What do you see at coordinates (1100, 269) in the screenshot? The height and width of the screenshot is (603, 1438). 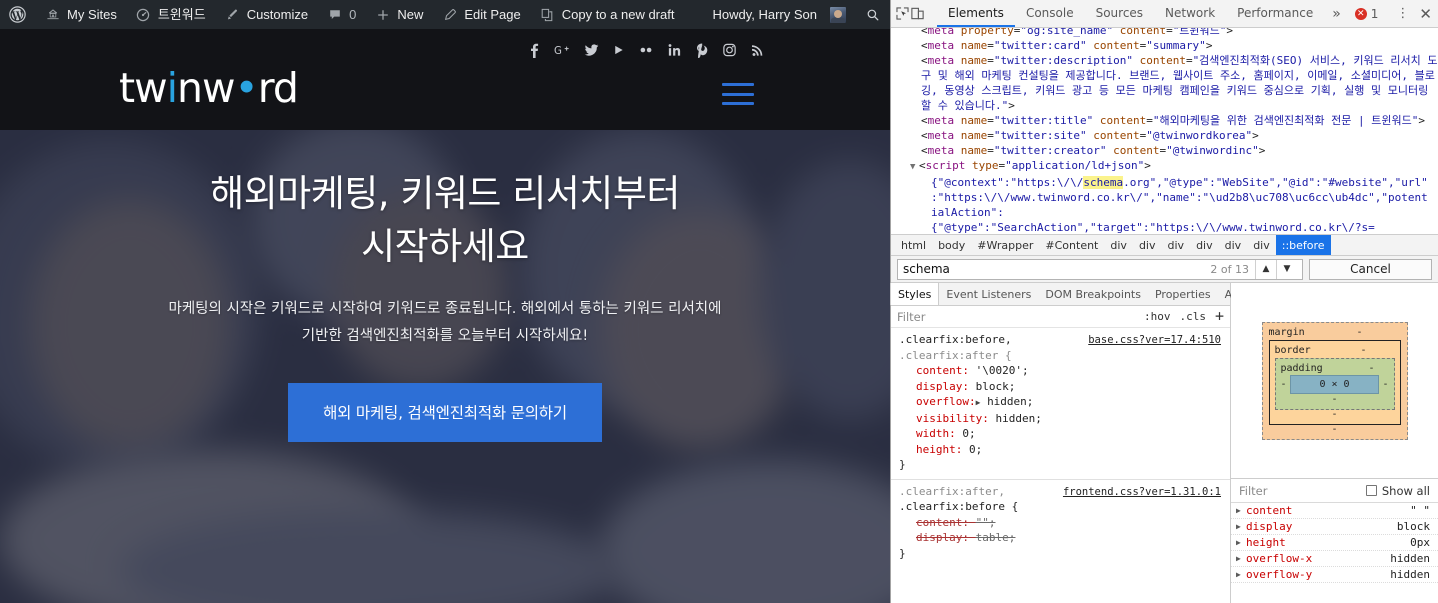 I see `search-input: schema 2 of 13 ▲ ▼` at bounding box center [1100, 269].